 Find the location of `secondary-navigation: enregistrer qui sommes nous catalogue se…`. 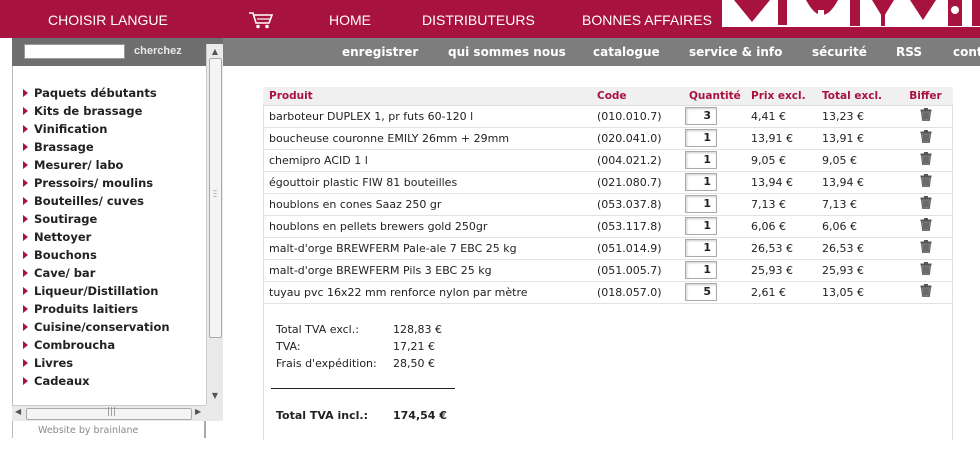

secondary-navigation: enregistrer qui sommes nous catalogue se… is located at coordinates (601, 52).